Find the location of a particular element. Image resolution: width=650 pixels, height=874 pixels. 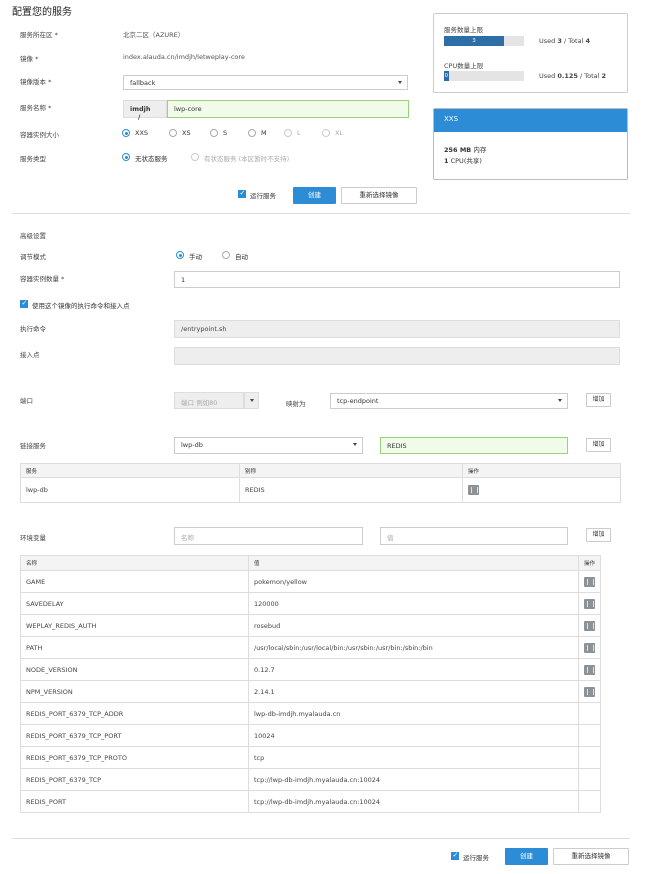

add-link-button: 增加 is located at coordinates (598, 445).